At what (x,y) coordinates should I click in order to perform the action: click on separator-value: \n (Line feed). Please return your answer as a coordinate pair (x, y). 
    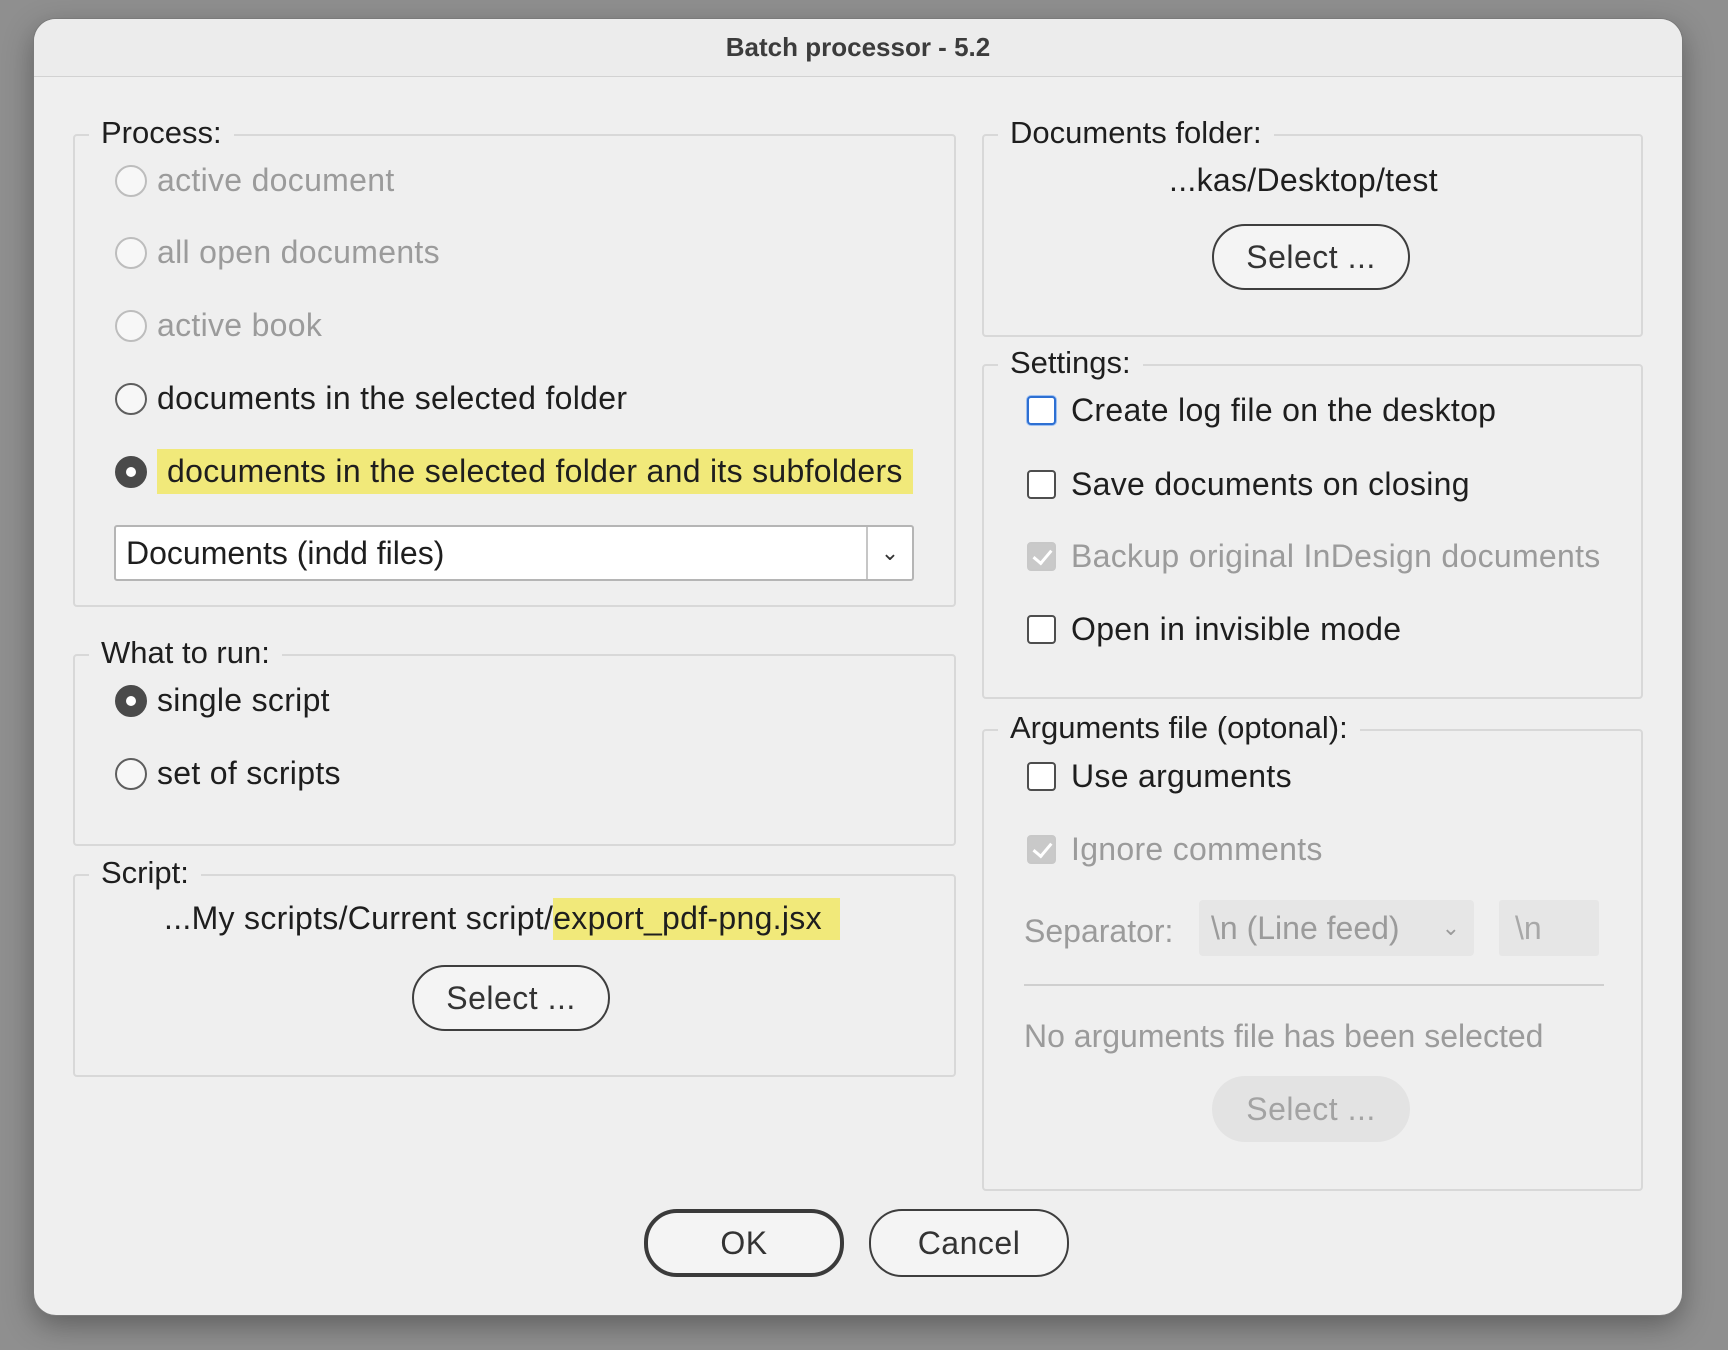
    Looking at the image, I should click on (1305, 927).